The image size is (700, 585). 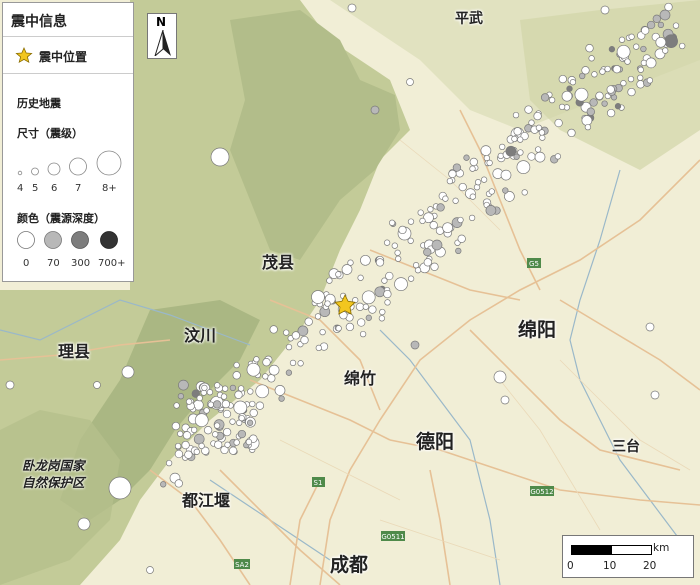 What do you see at coordinates (534, 264) in the screenshot?
I see `road-label-g5: G5` at bounding box center [534, 264].